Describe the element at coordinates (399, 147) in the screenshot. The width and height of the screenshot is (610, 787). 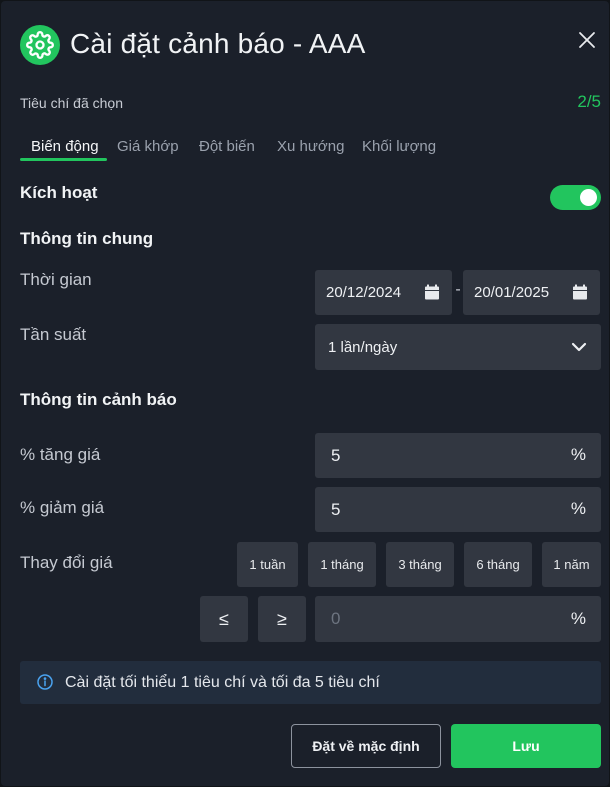
I see `tab-khoi-luong: Khối lượng` at that location.